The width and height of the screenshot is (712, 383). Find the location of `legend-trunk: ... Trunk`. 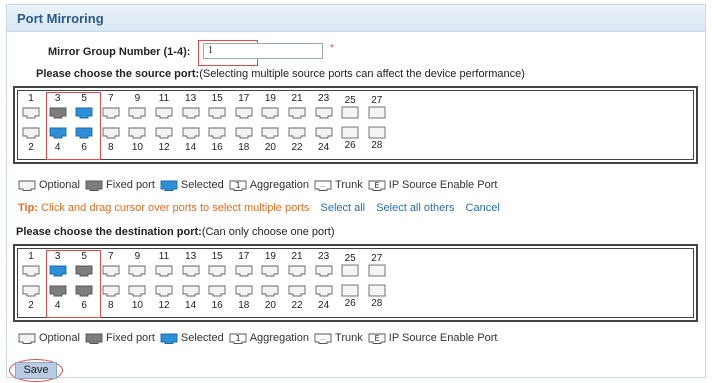

legend-trunk: ... Trunk is located at coordinates (338, 185).